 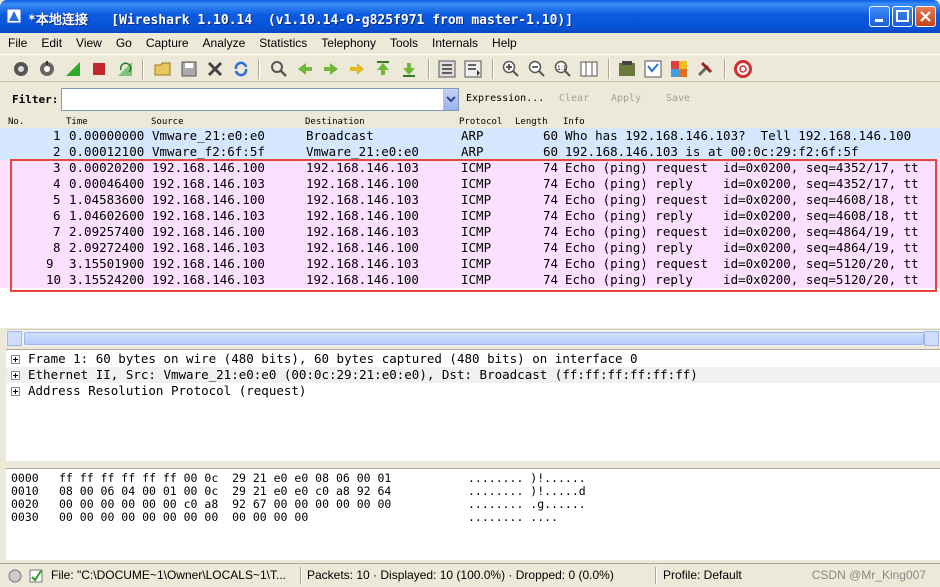 I want to click on close-file-icon, so click(x=215, y=69).